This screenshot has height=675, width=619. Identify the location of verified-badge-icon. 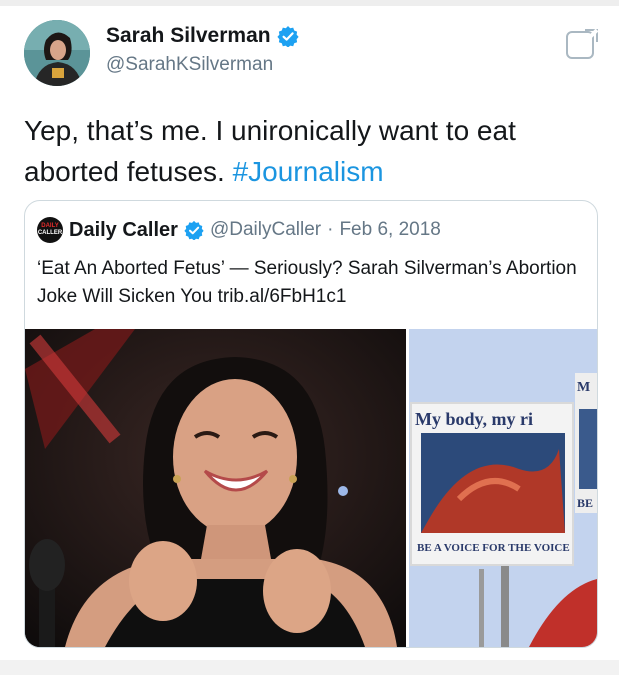
(287, 36).